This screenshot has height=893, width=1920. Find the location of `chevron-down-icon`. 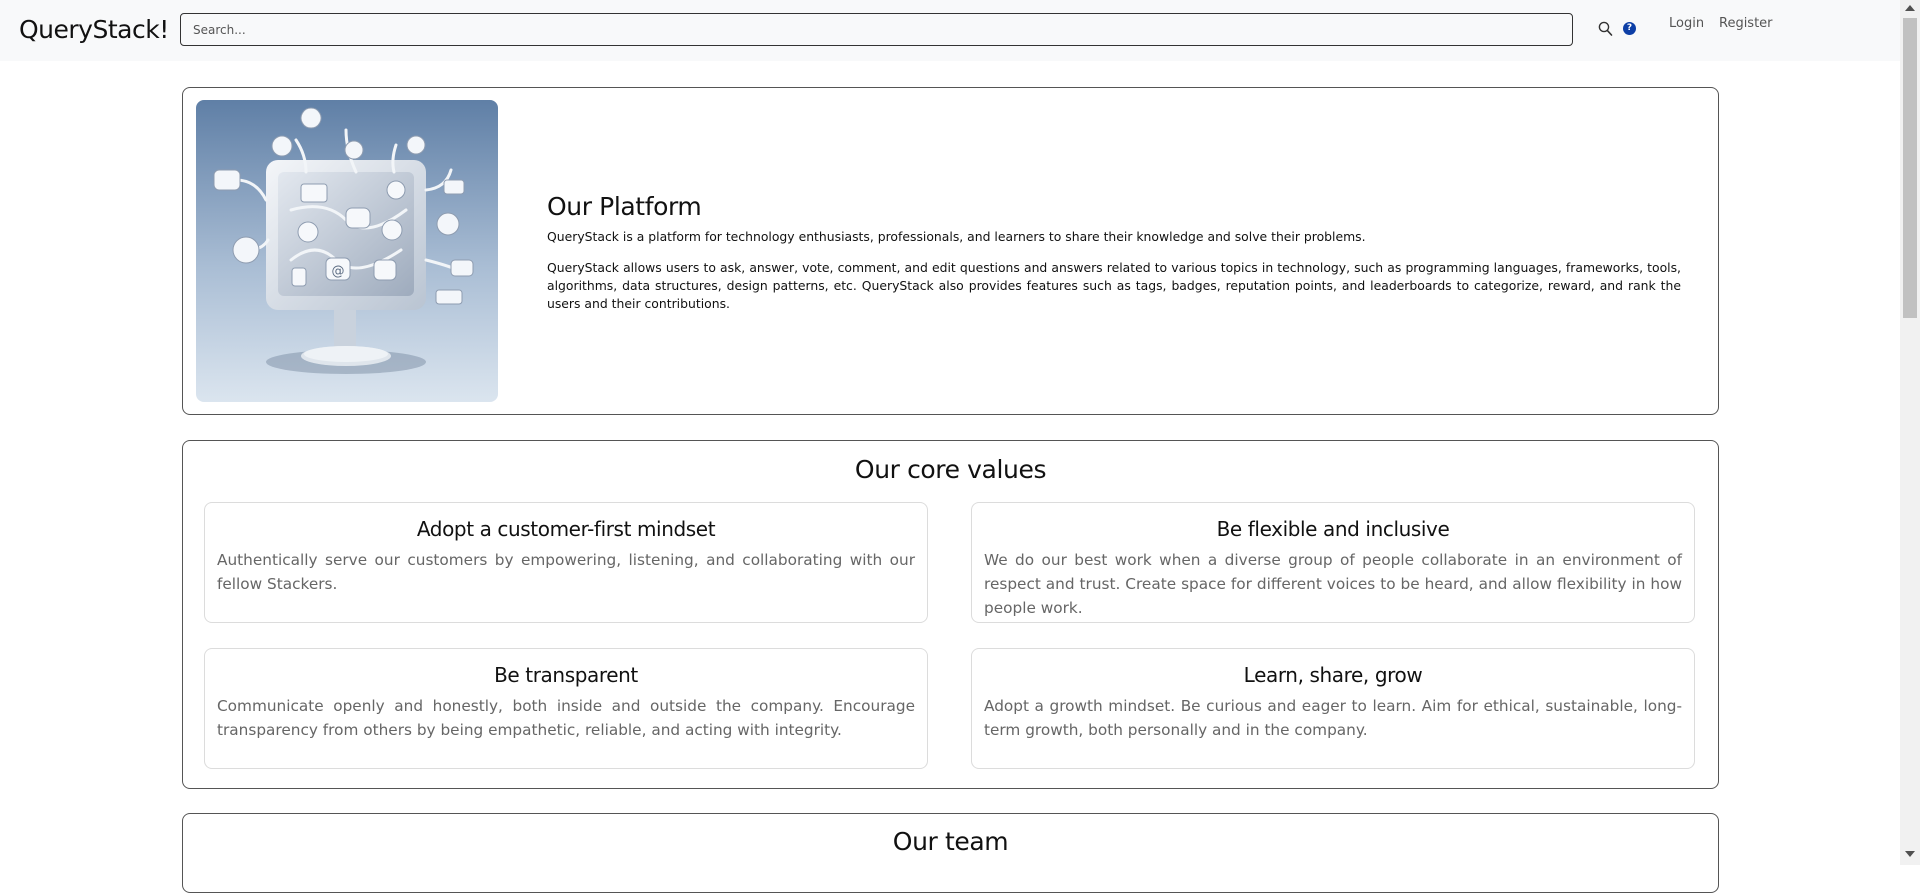

chevron-down-icon is located at coordinates (1910, 854).